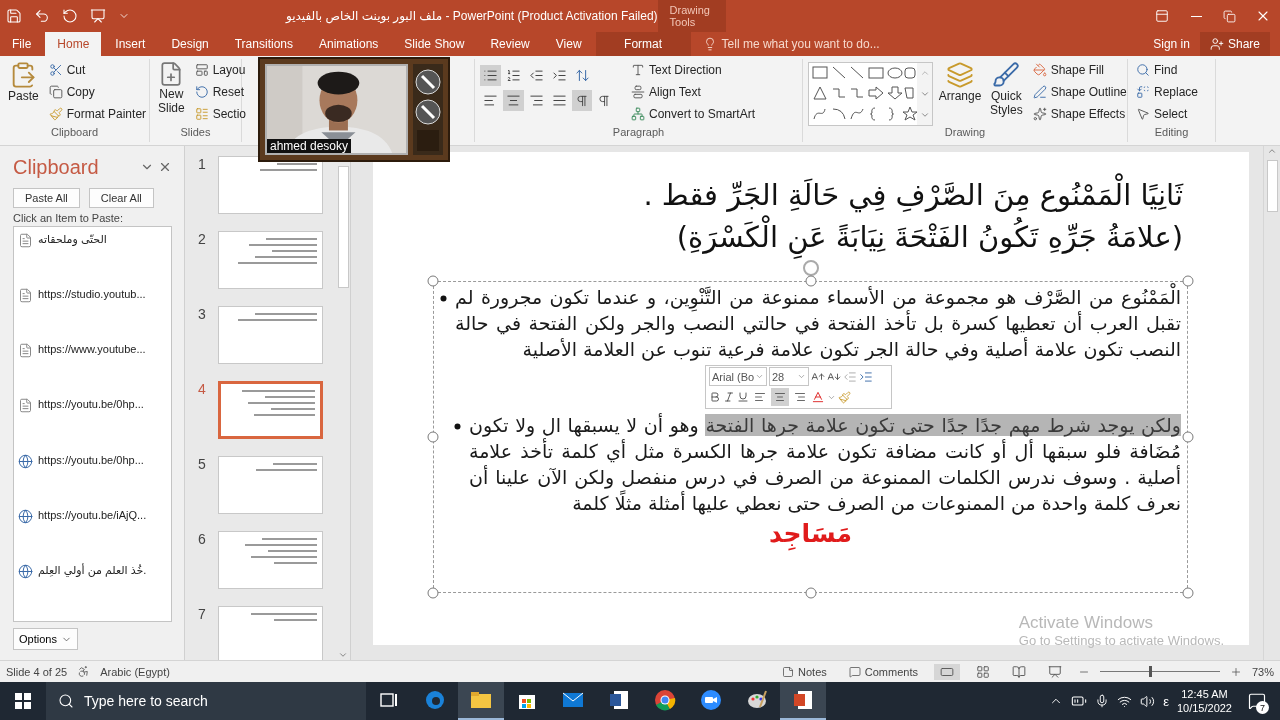  Describe the element at coordinates (201, 113) in the screenshot. I see `section-icon` at that location.